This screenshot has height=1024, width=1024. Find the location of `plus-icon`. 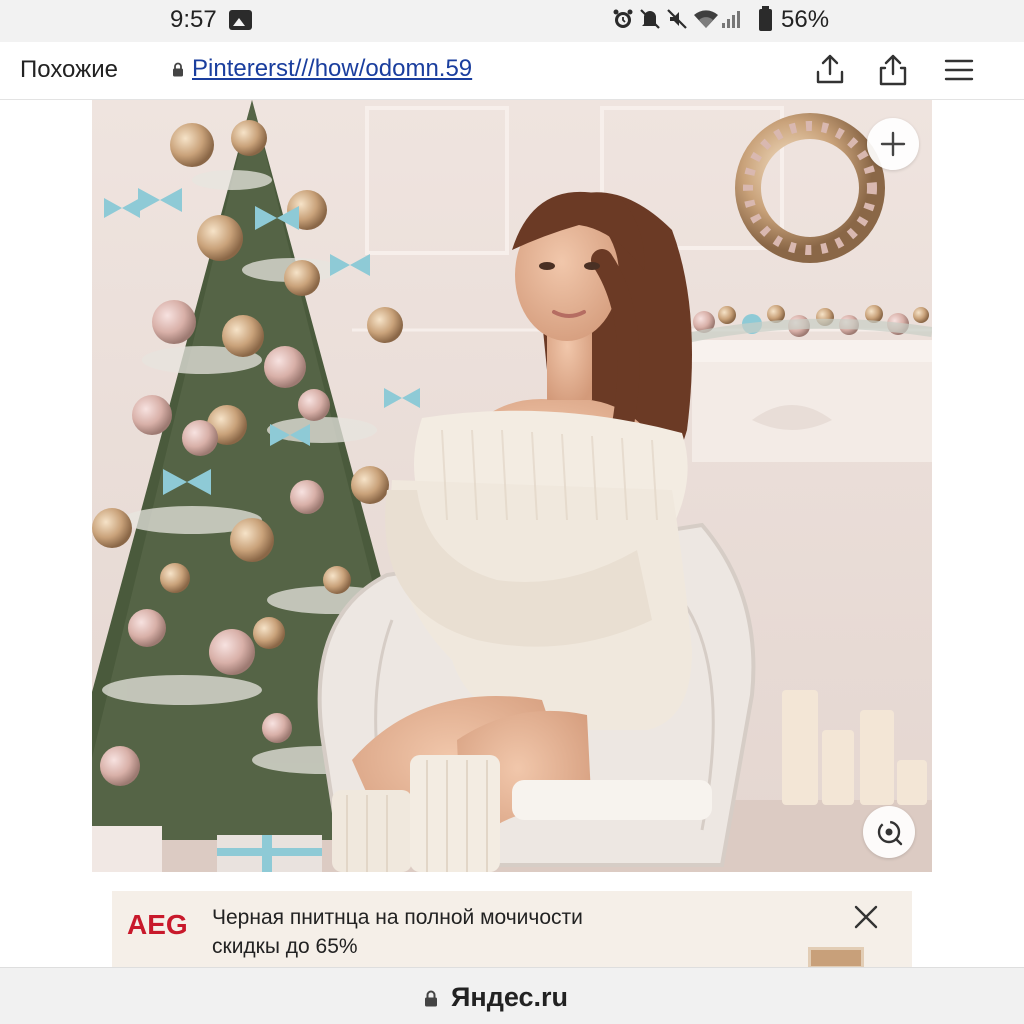

plus-icon is located at coordinates (893, 144).